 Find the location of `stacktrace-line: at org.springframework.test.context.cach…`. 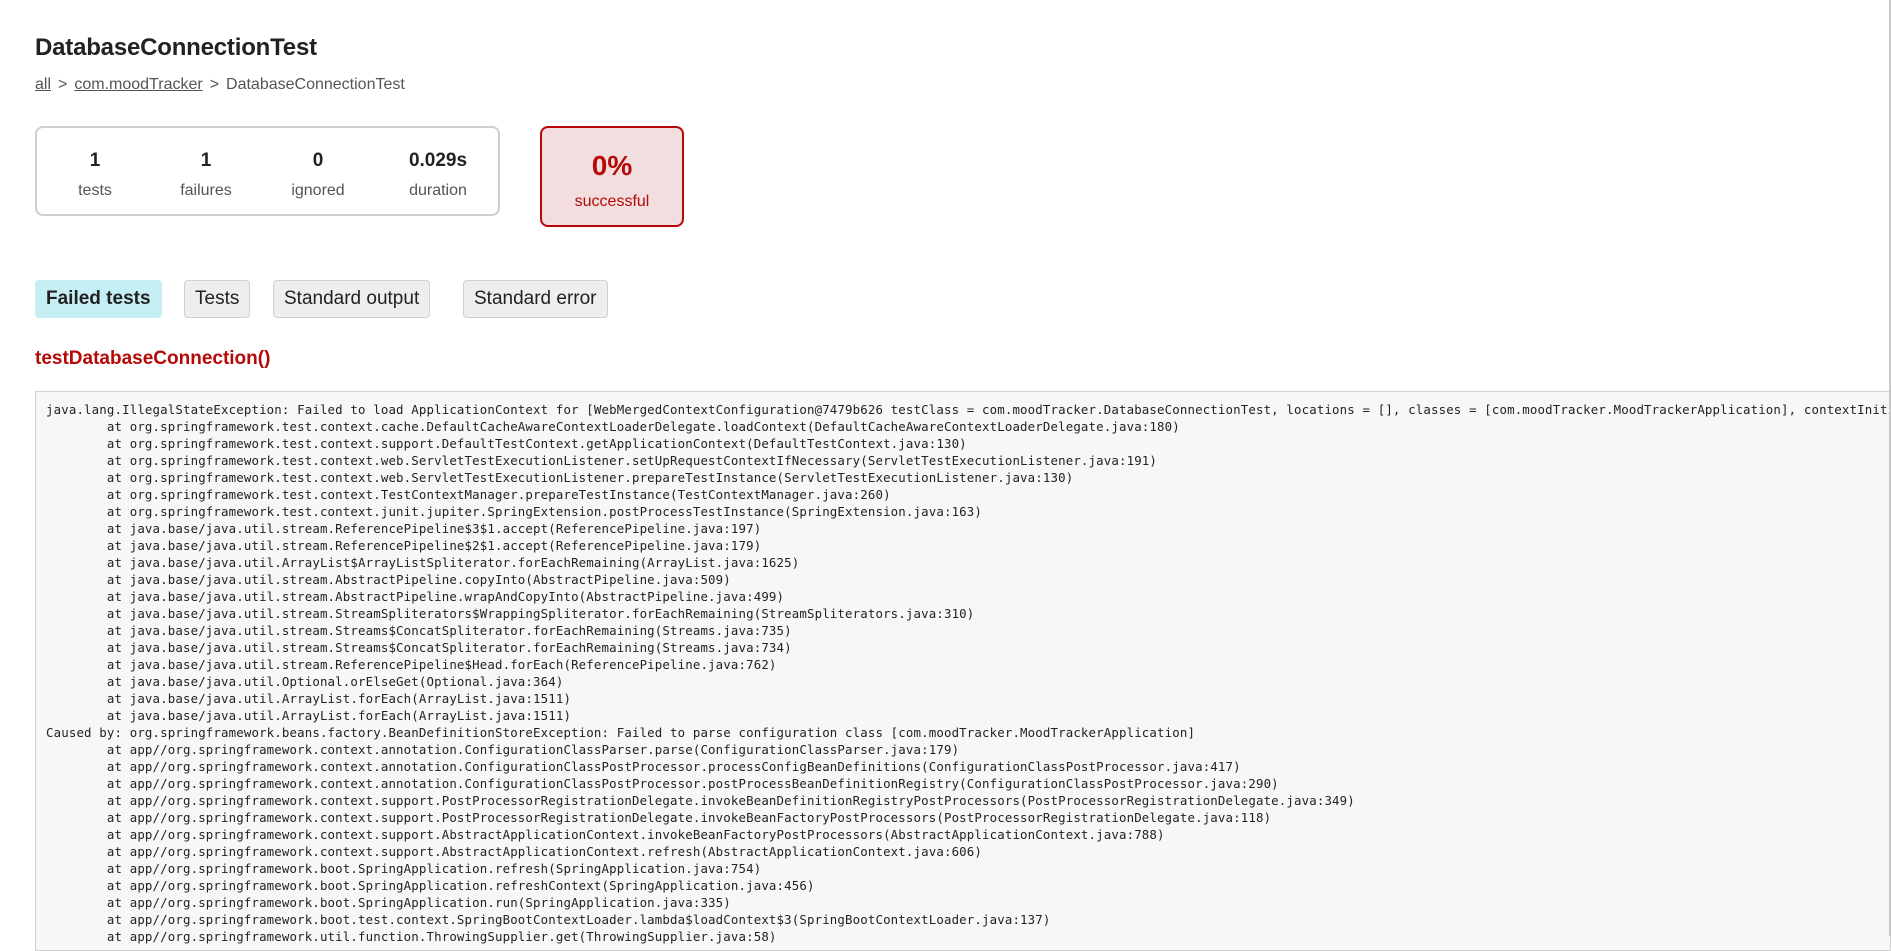

stacktrace-line: at org.springframework.test.context.cach… is located at coordinates (613, 426).